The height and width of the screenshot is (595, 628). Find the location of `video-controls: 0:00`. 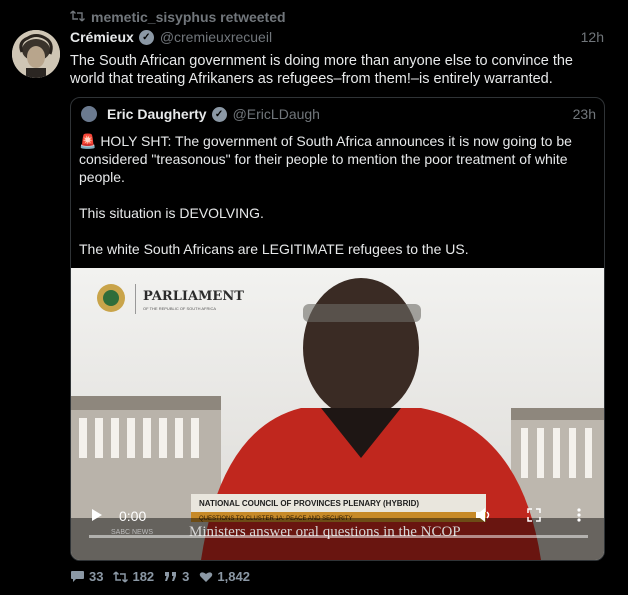

video-controls: 0:00 is located at coordinates (337, 530).